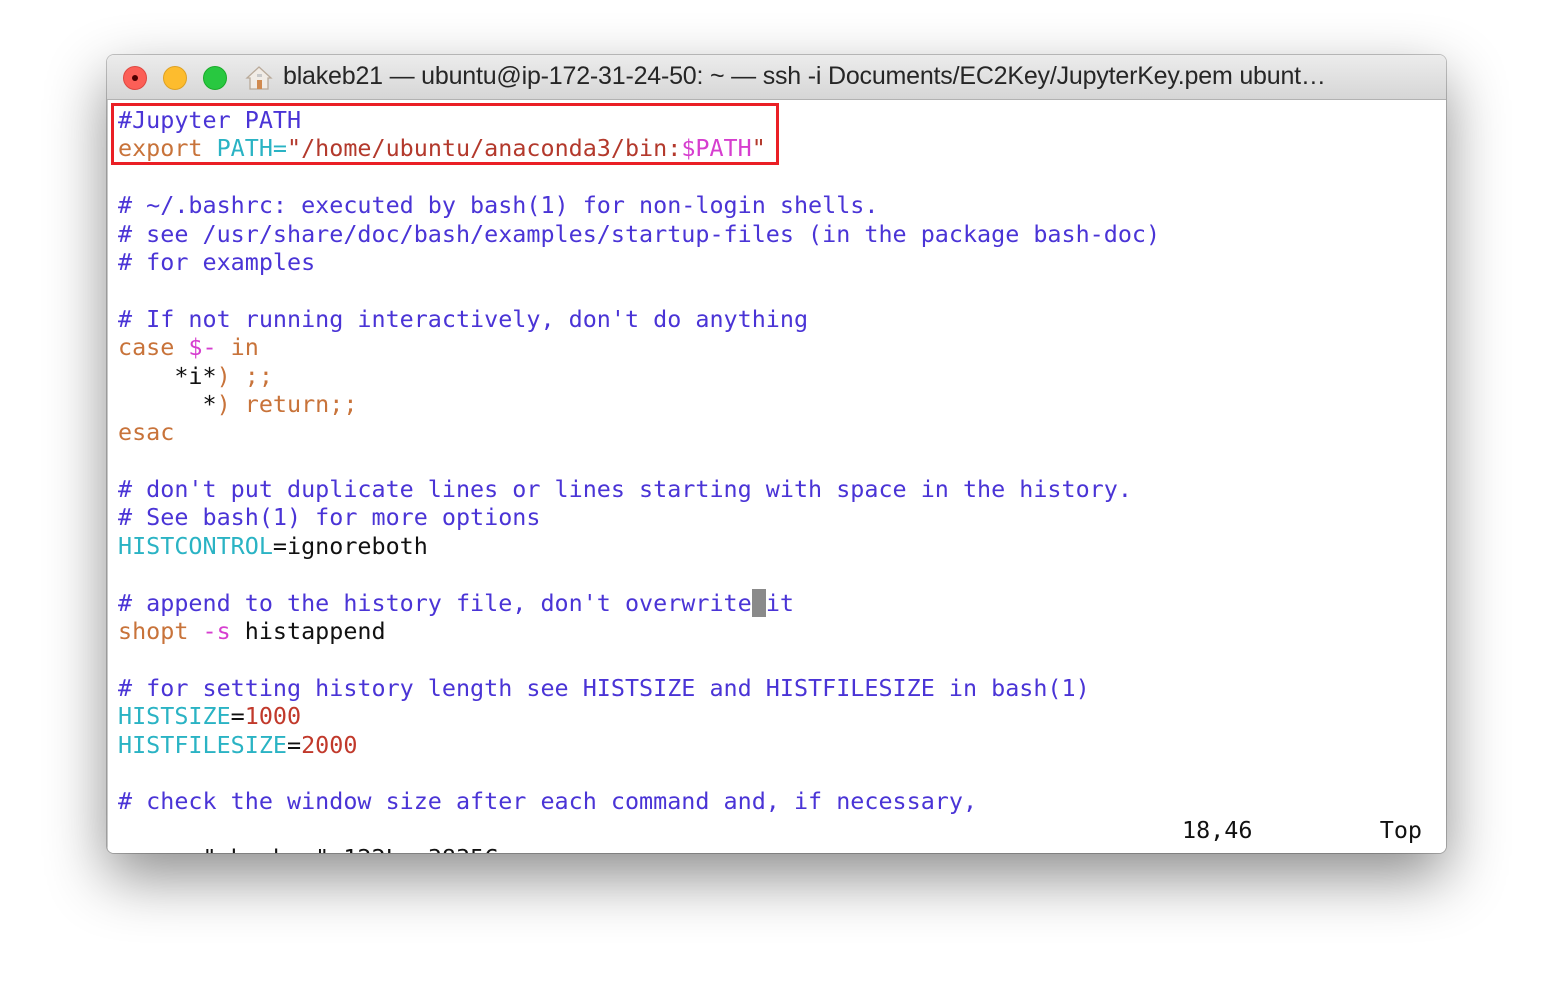 This screenshot has height=1007, width=1552. I want to click on token-number: 1000, so click(273, 716).